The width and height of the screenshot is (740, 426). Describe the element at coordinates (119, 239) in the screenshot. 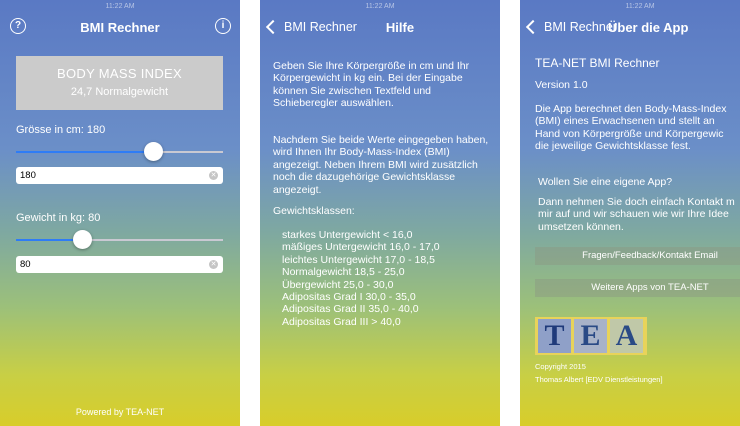

I see `weight-slider` at that location.